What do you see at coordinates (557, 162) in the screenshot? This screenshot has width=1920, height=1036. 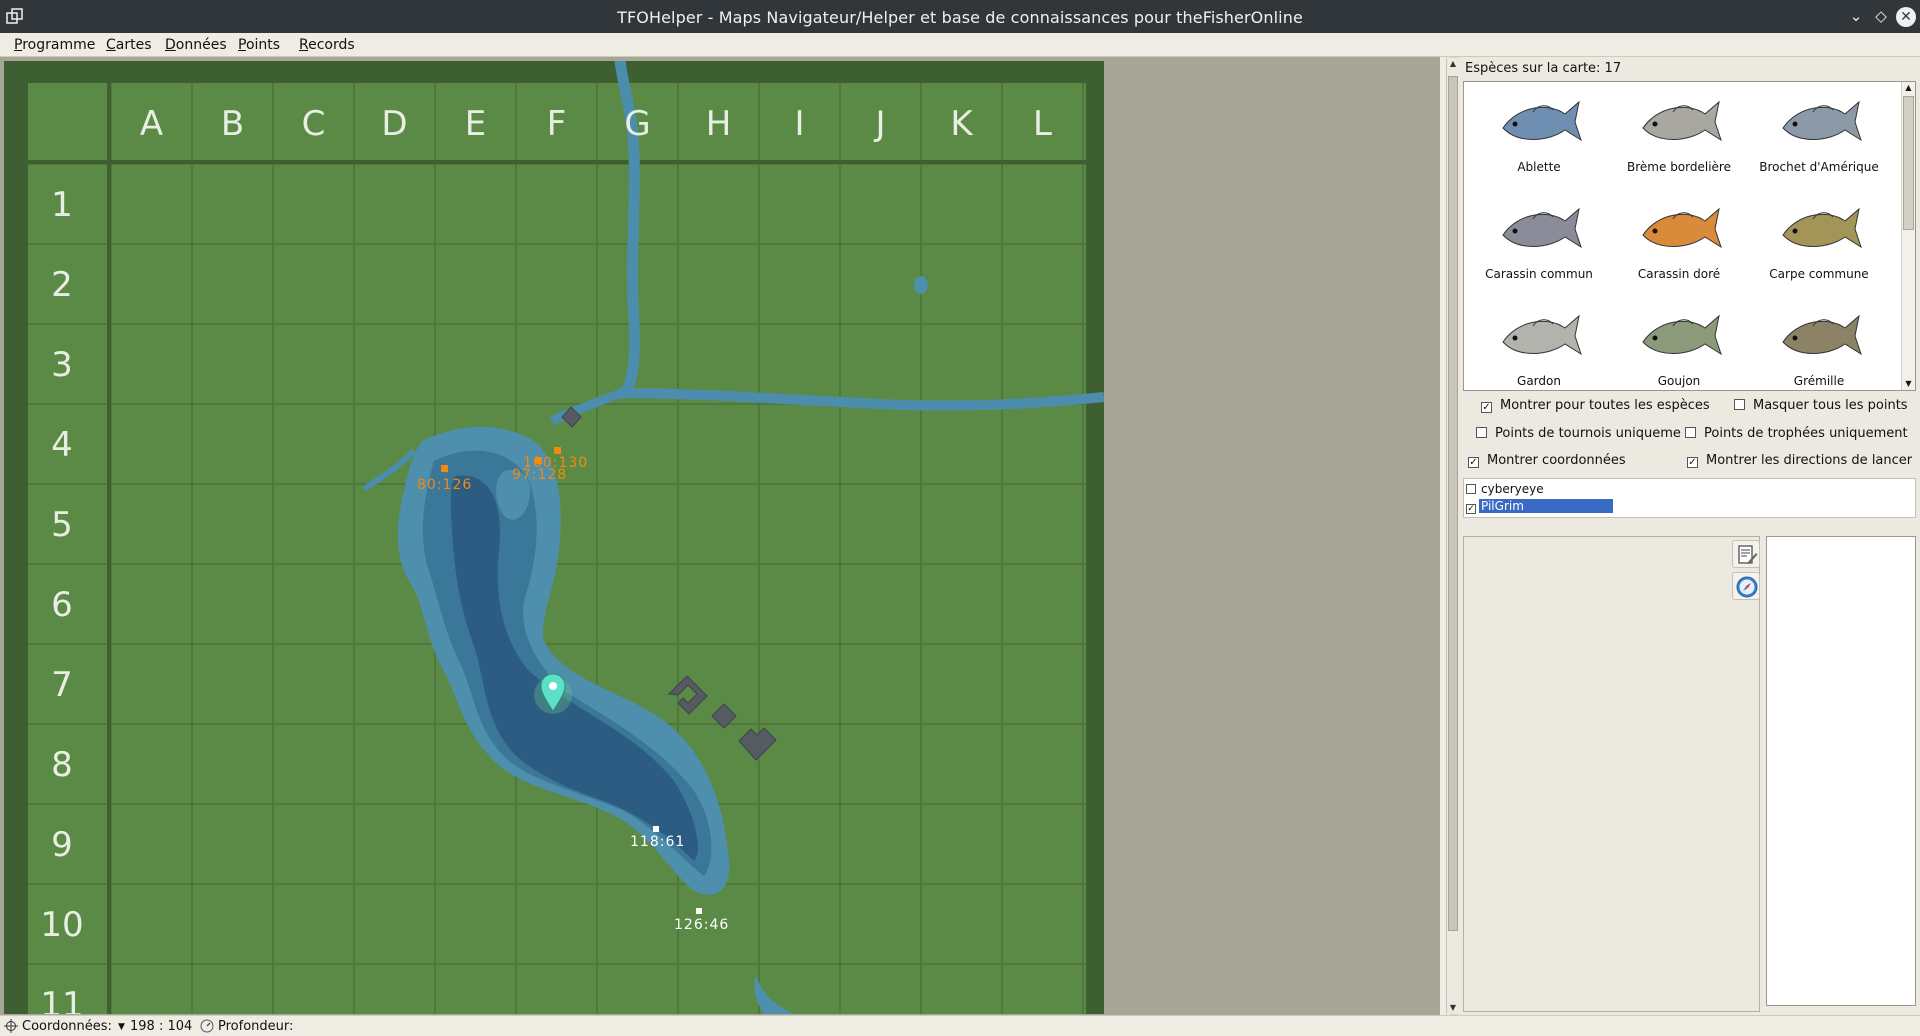 I see `header-divider-h` at bounding box center [557, 162].